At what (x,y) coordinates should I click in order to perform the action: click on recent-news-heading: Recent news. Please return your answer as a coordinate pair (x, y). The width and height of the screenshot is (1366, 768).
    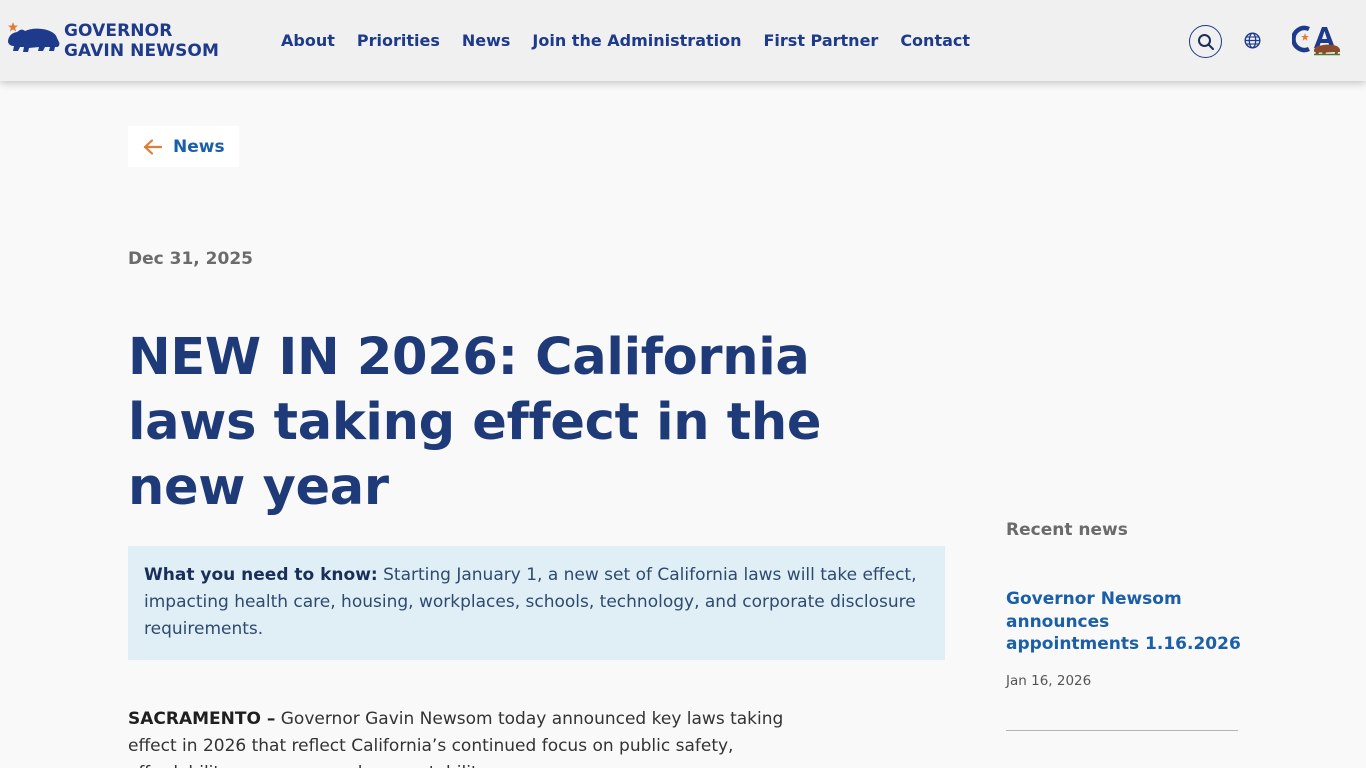
    Looking at the image, I should click on (1067, 530).